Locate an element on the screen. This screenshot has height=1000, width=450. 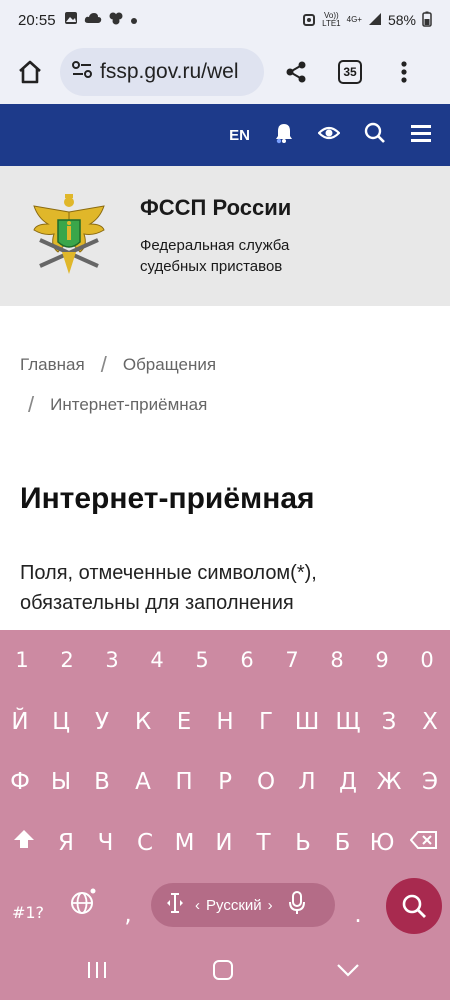
key-Ц: Ц is located at coordinates (61, 722).